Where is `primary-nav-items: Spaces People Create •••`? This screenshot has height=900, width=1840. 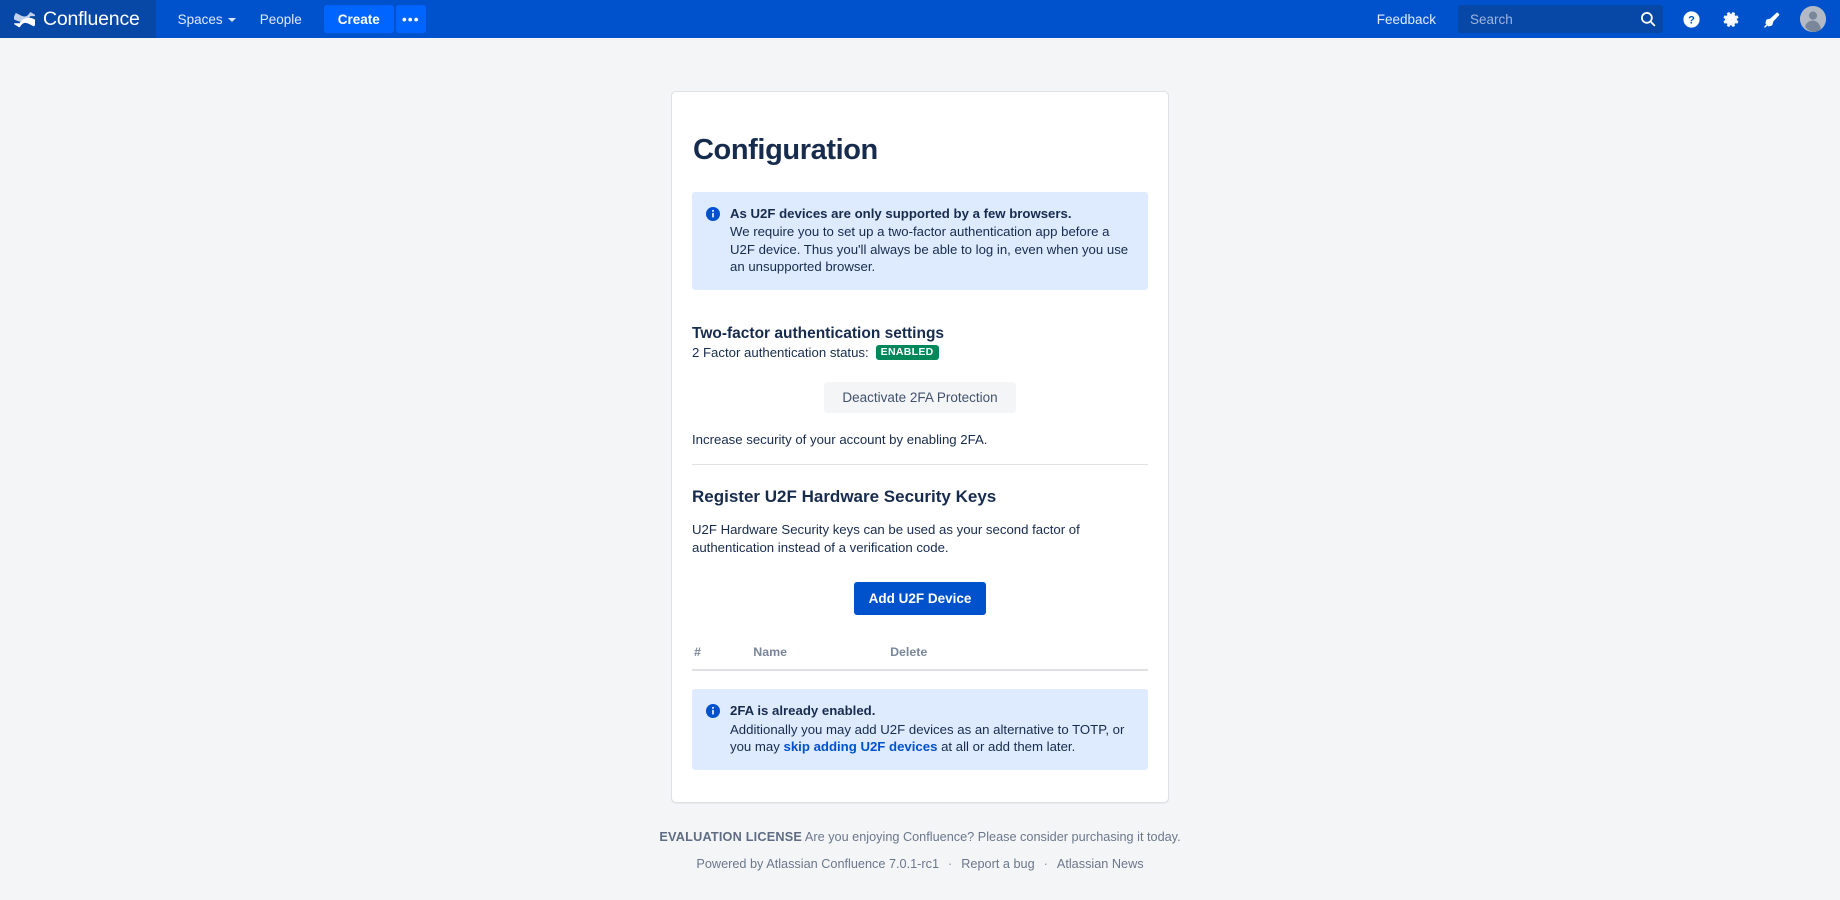
primary-nav-items: Spaces People Create ••• is located at coordinates (291, 19).